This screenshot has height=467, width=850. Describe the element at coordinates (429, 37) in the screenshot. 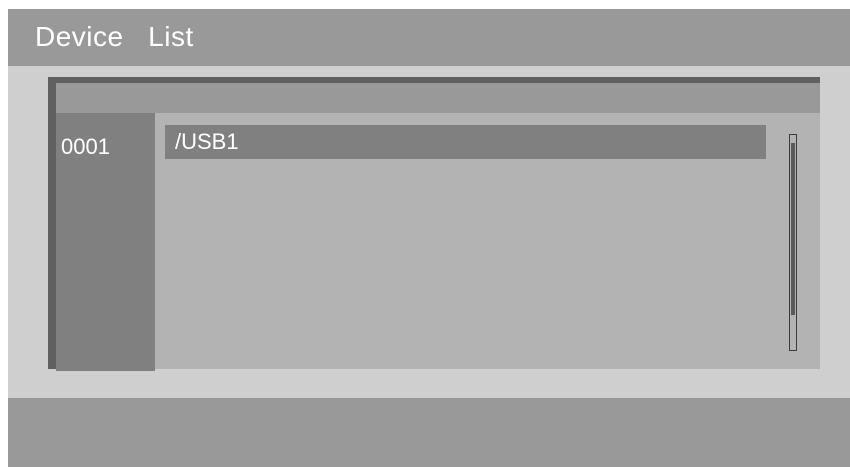

I see `title-bar: Device List` at that location.